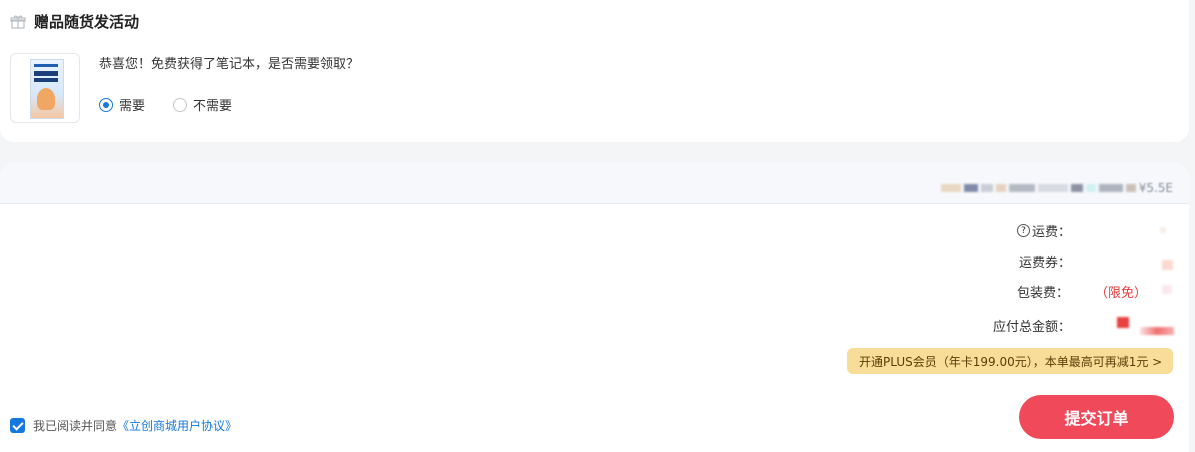 The image size is (1195, 452). What do you see at coordinates (229, 64) in the screenshot?
I see `gift-question-text: 恭喜您！免费获得了笔记本，是否需要领取？` at bounding box center [229, 64].